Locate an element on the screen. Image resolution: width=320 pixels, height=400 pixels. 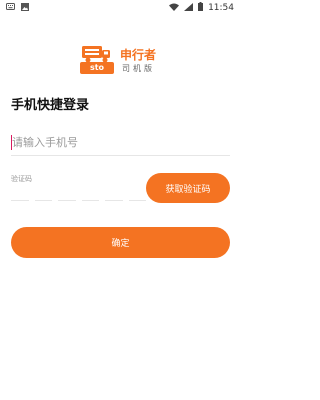
text-caret is located at coordinates (11, 142).